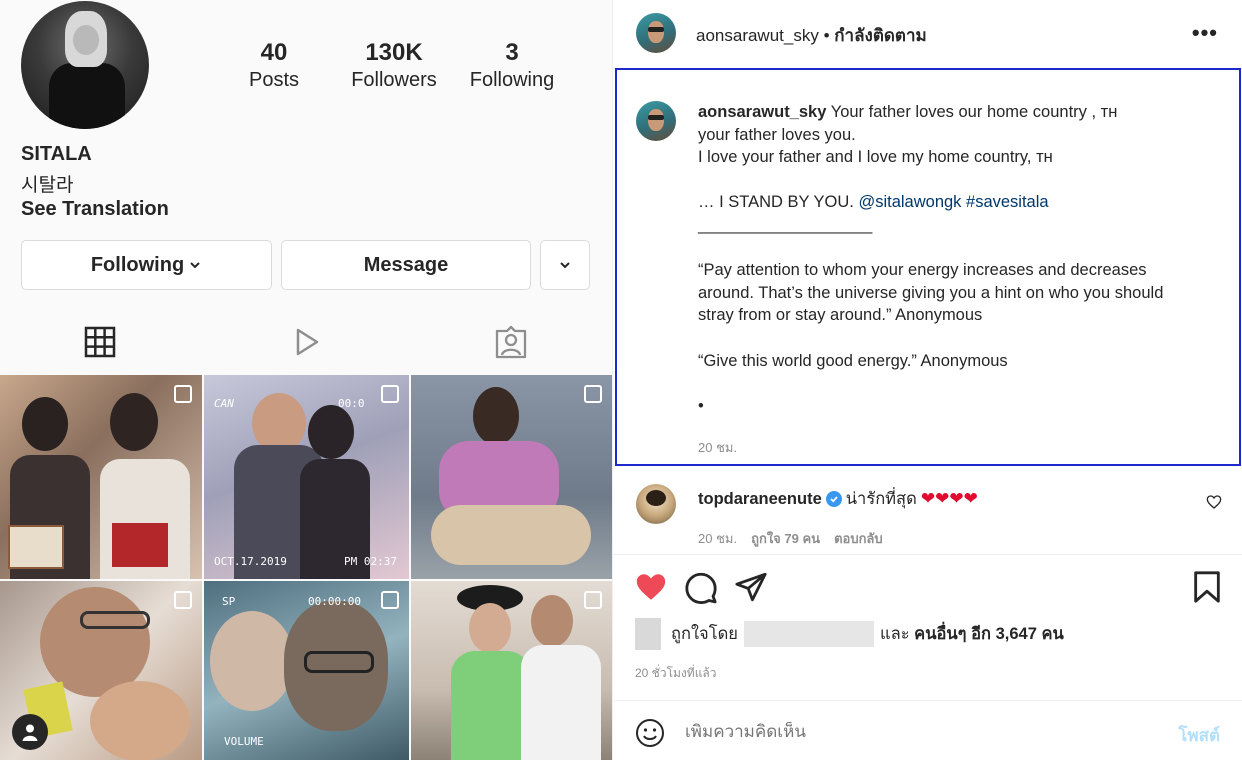 The height and width of the screenshot is (760, 1242). I want to click on comment-line: topdaraneenute น่ารักที่สุด ❤❤❤❤, so click(838, 499).